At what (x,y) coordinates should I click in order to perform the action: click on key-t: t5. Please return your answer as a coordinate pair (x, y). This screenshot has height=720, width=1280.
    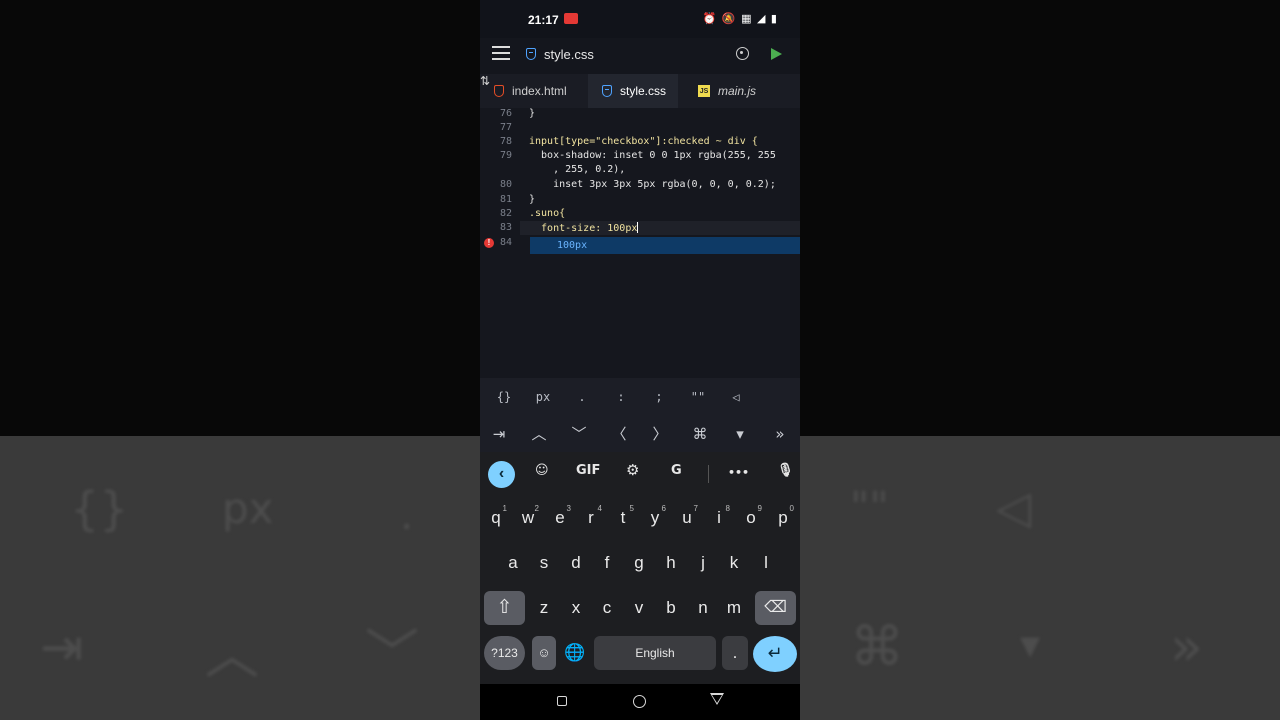
    Looking at the image, I should click on (623, 518).